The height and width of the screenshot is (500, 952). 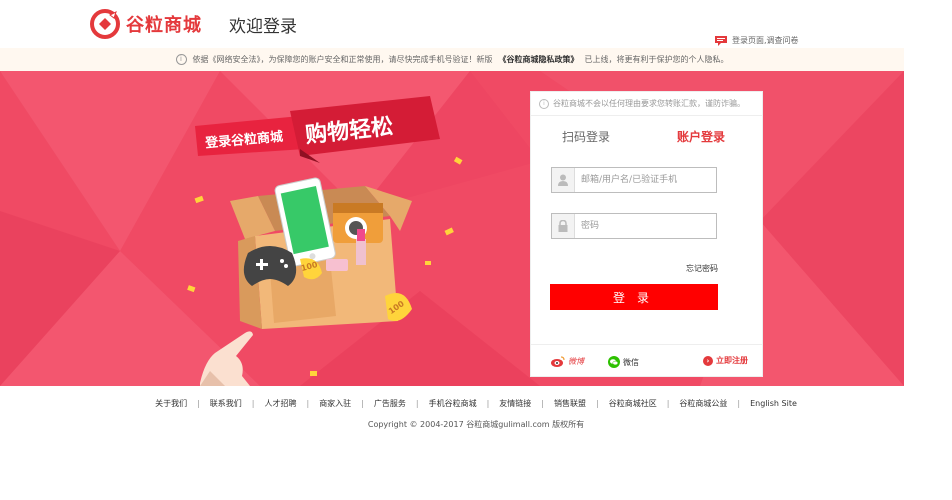 I want to click on footer-link: 手机谷粒商城, so click(x=453, y=403).